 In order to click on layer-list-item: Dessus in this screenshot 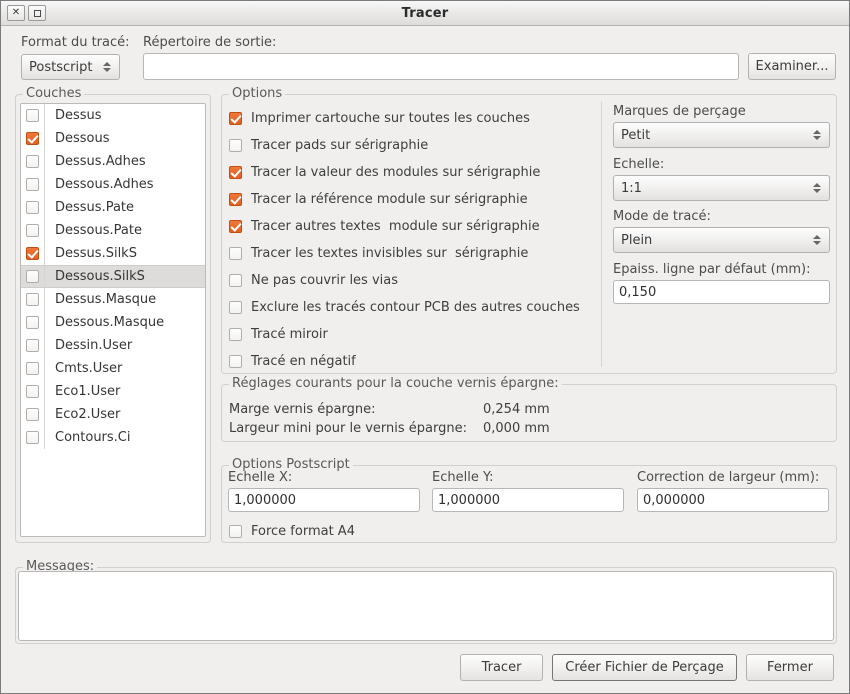, I will do `click(113, 115)`.